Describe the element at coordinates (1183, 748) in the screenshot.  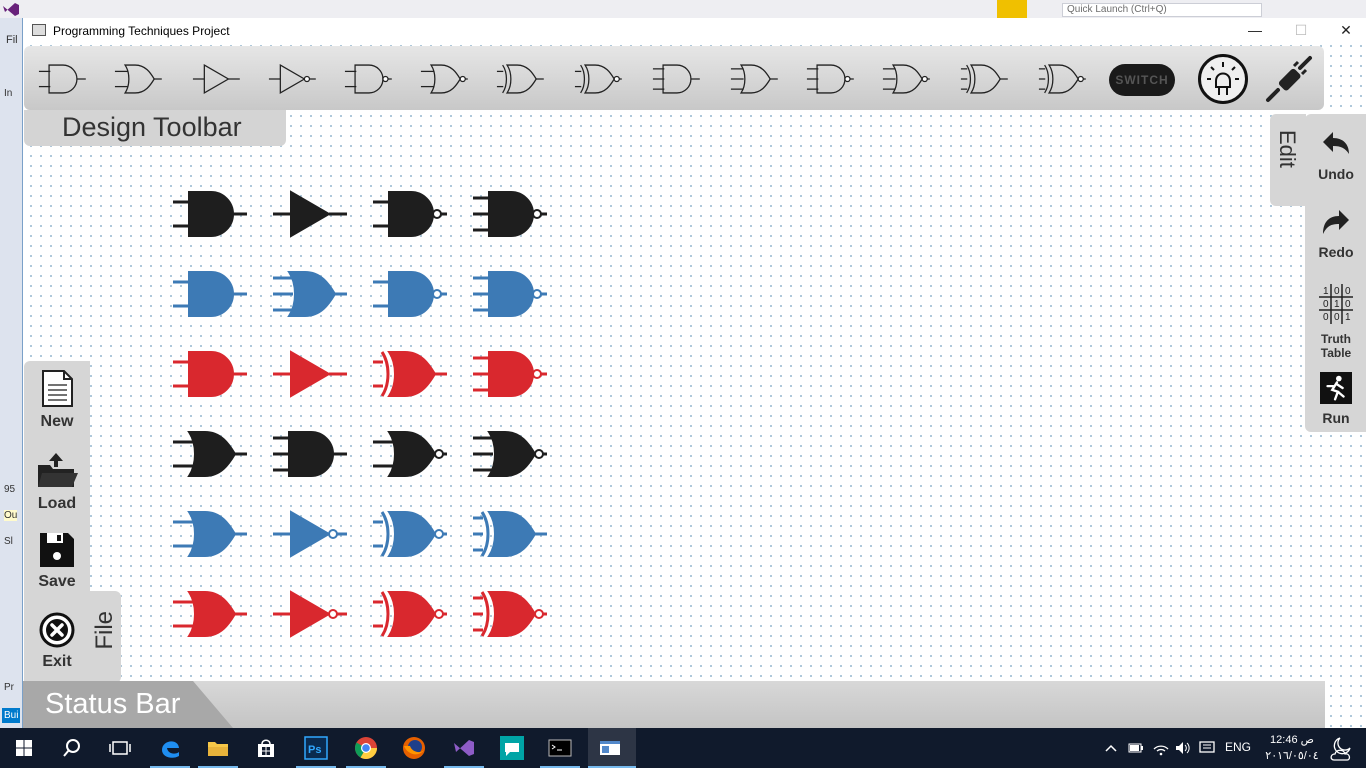
I see `volume-icon` at that location.